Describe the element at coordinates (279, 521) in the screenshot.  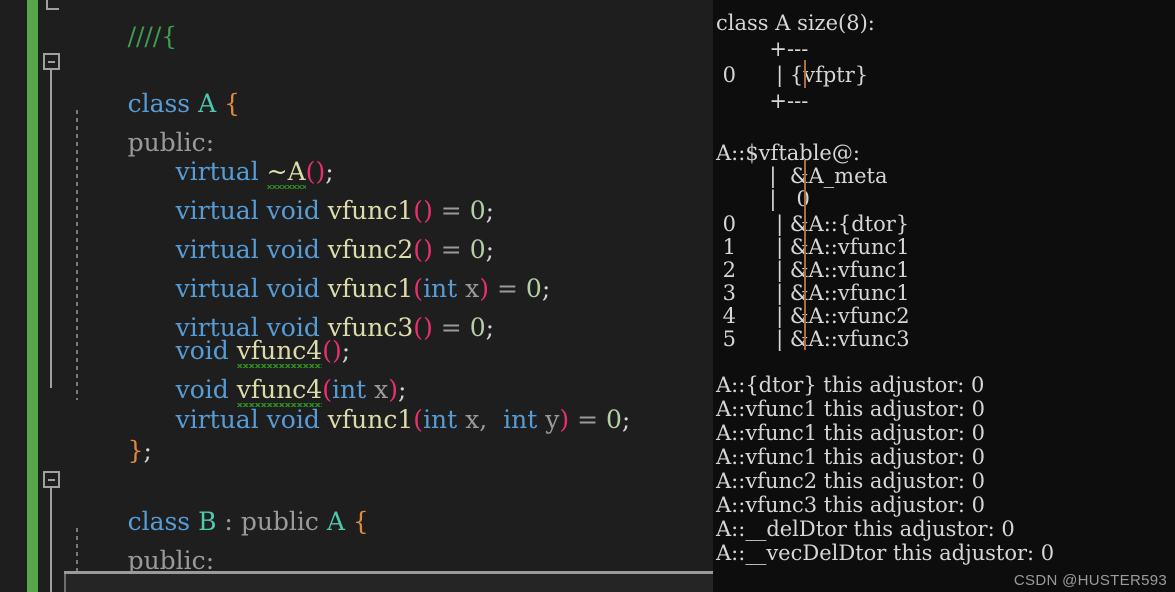
I see `access-specifier-public: public` at that location.